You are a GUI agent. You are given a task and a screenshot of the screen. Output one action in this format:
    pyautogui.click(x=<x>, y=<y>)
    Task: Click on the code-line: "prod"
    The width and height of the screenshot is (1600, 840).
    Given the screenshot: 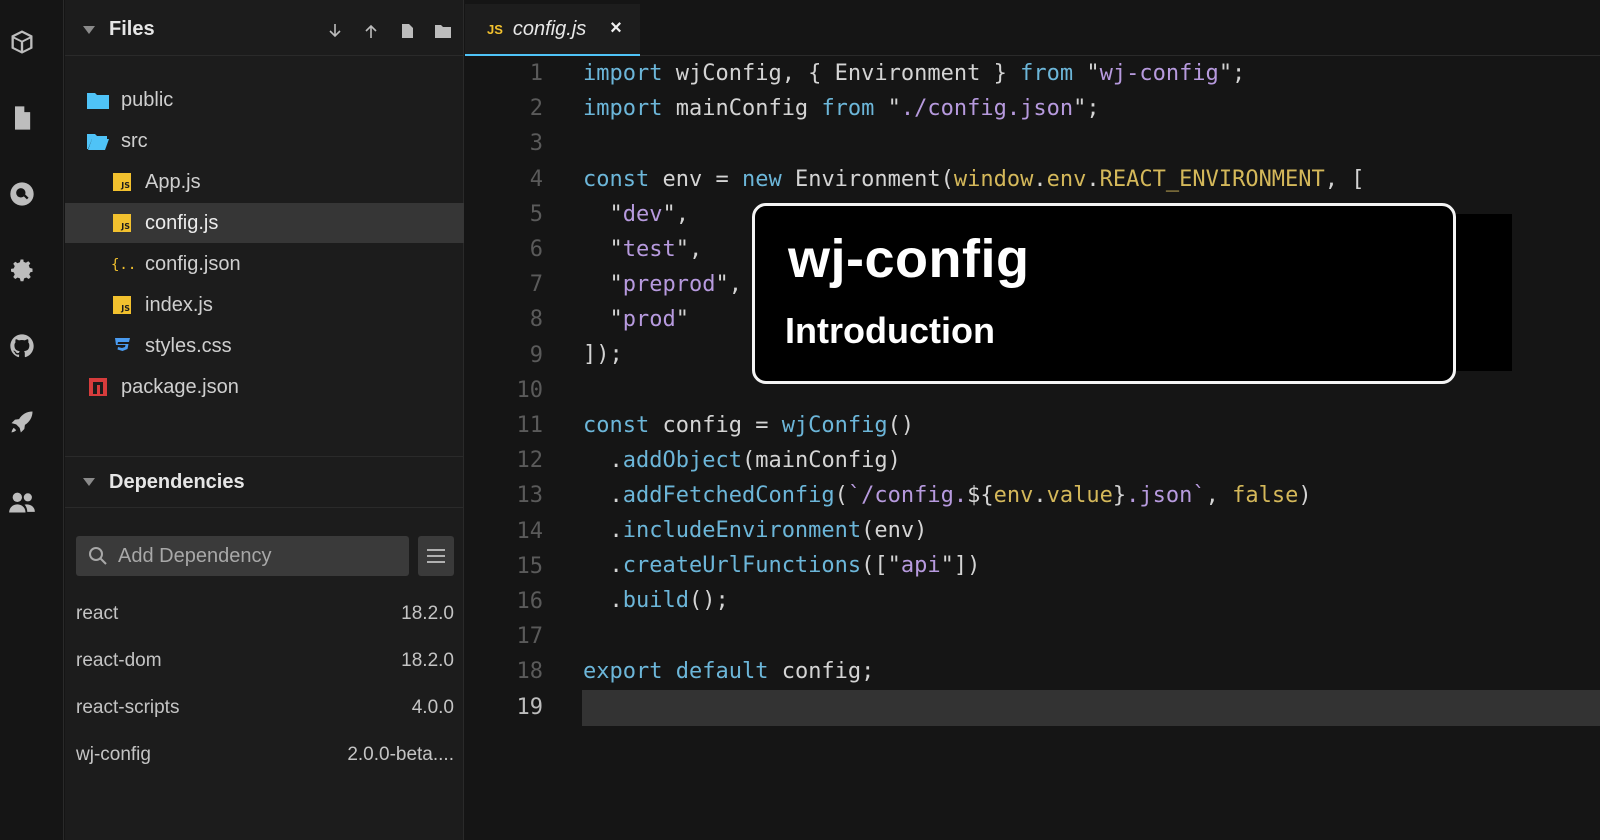 What is the action you would take?
    pyautogui.click(x=636, y=319)
    